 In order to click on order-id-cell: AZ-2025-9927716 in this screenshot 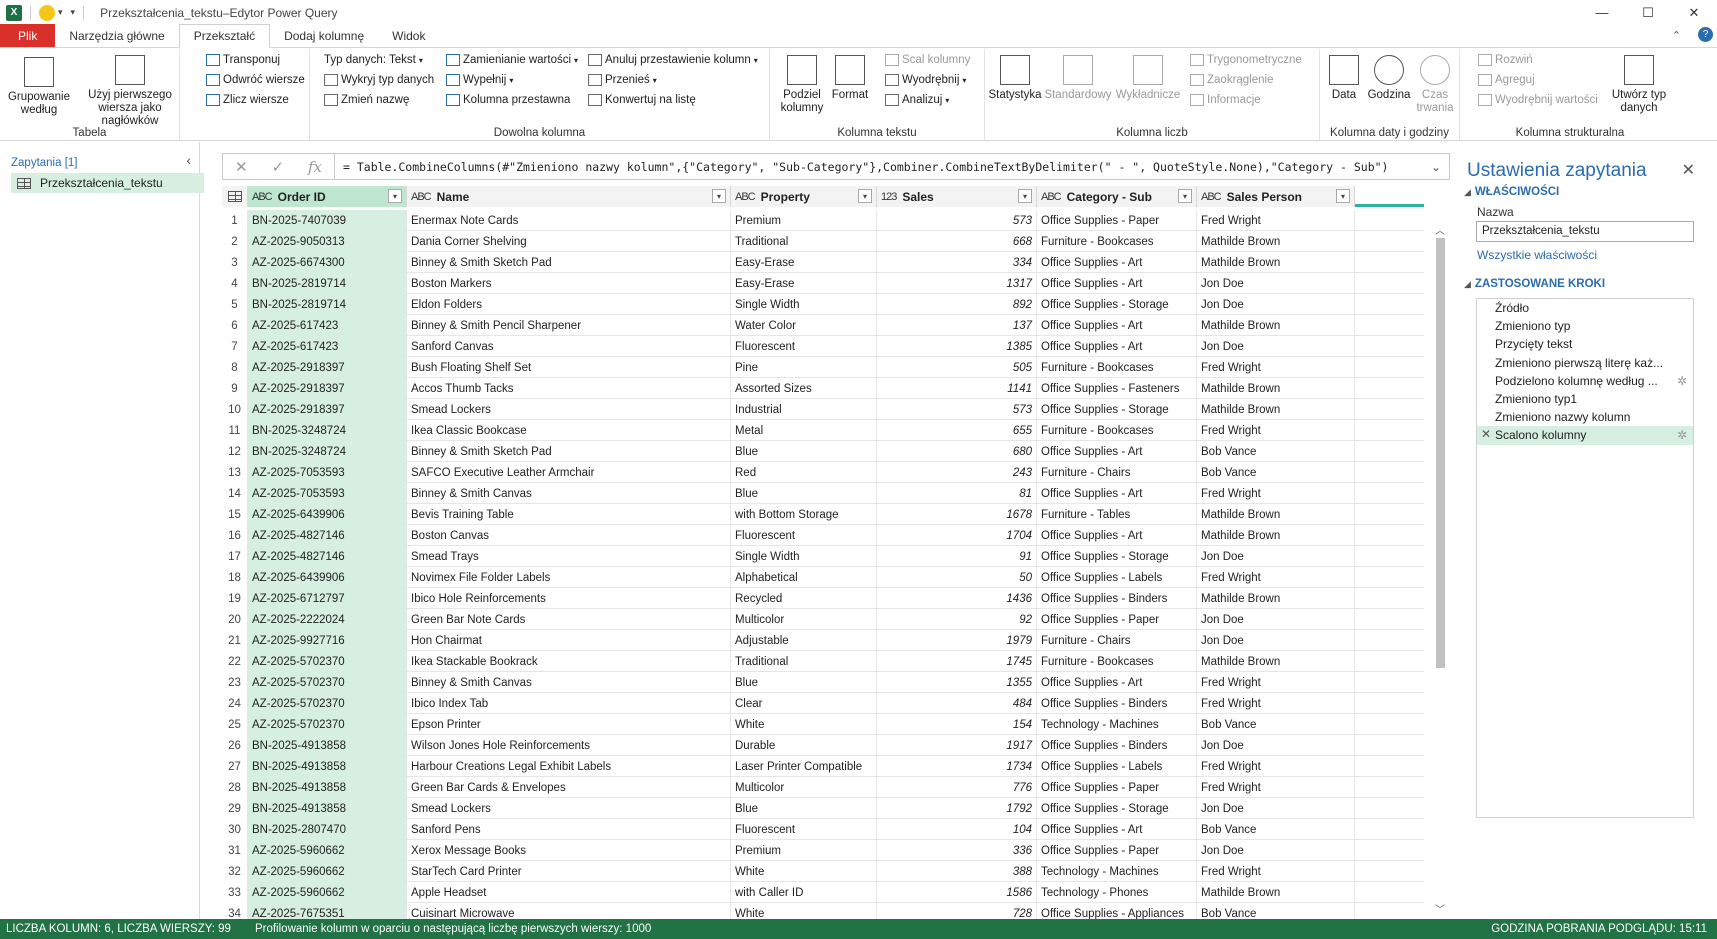, I will do `click(327, 640)`.